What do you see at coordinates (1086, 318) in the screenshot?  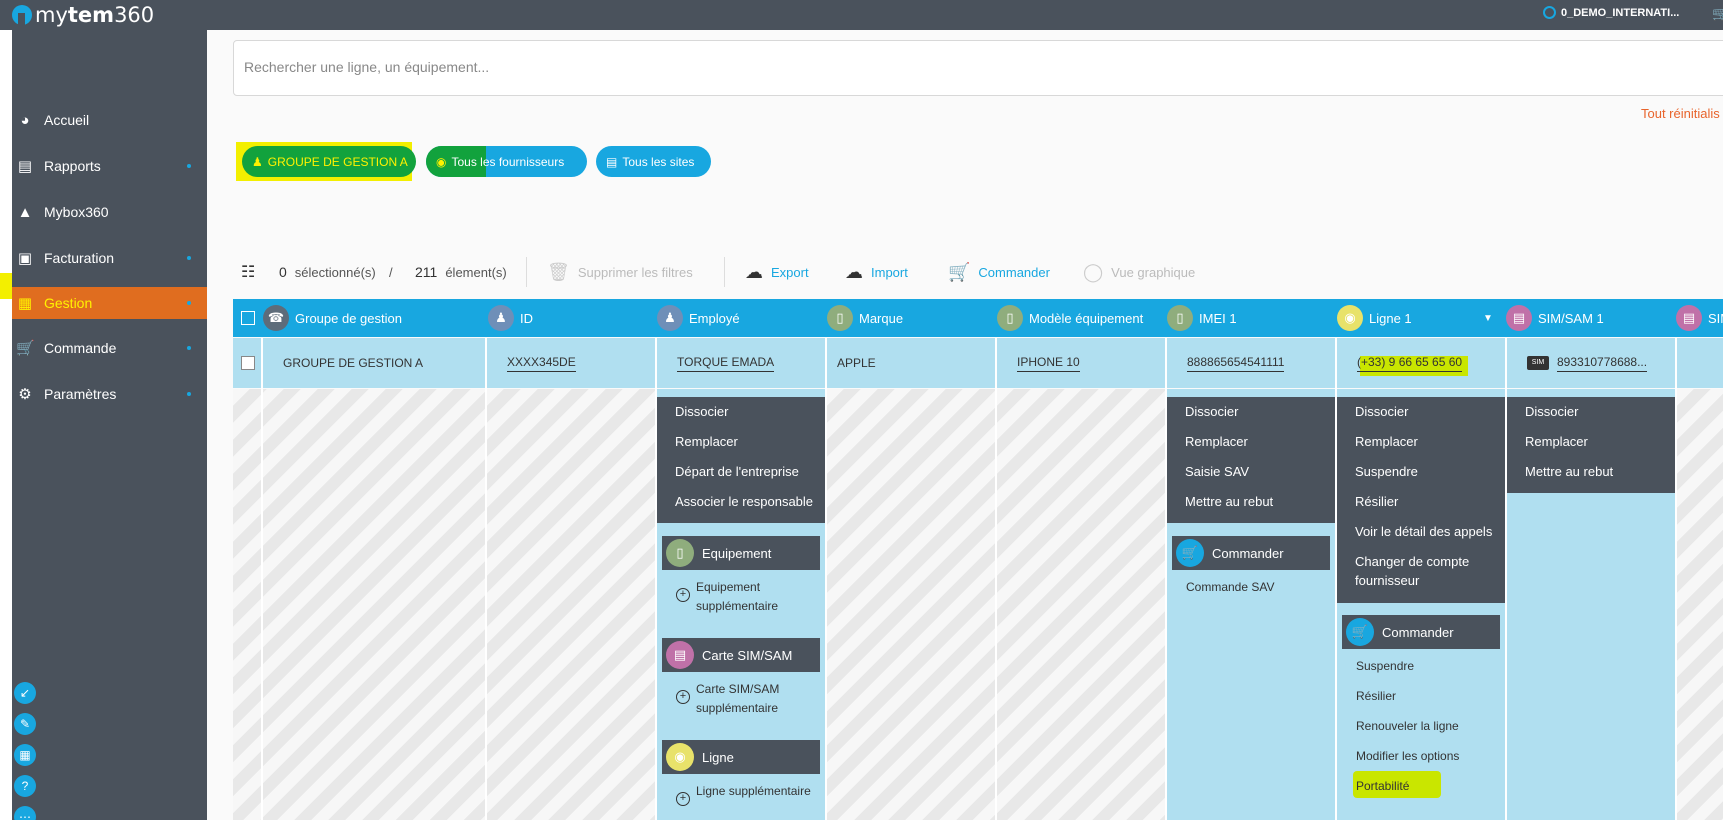 I see `column-label: Modèle équipement` at bounding box center [1086, 318].